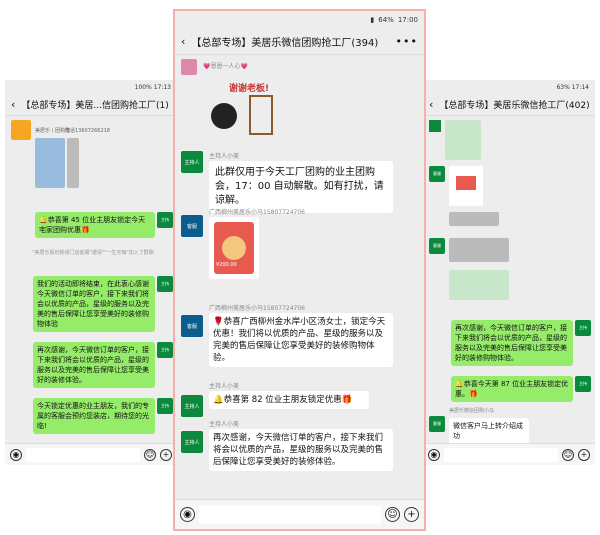 Image resolution: width=600 pixels, height=535 pixels. What do you see at coordinates (224, 116) in the screenshot?
I see `sticker-figure` at bounding box center [224, 116].